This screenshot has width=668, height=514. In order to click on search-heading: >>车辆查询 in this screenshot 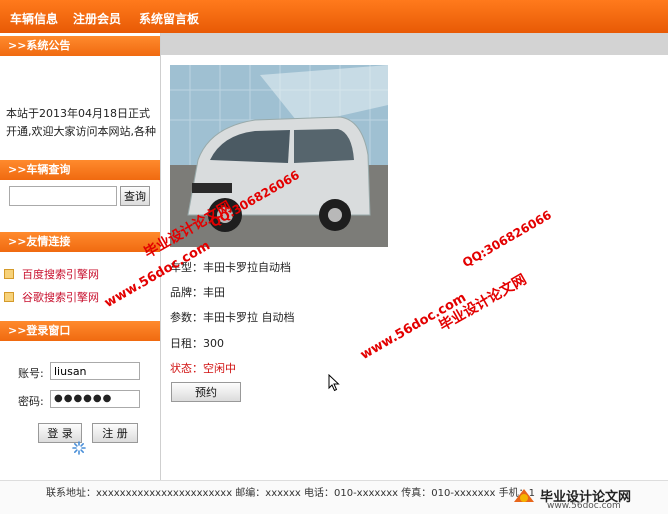, I will do `click(80, 170)`.